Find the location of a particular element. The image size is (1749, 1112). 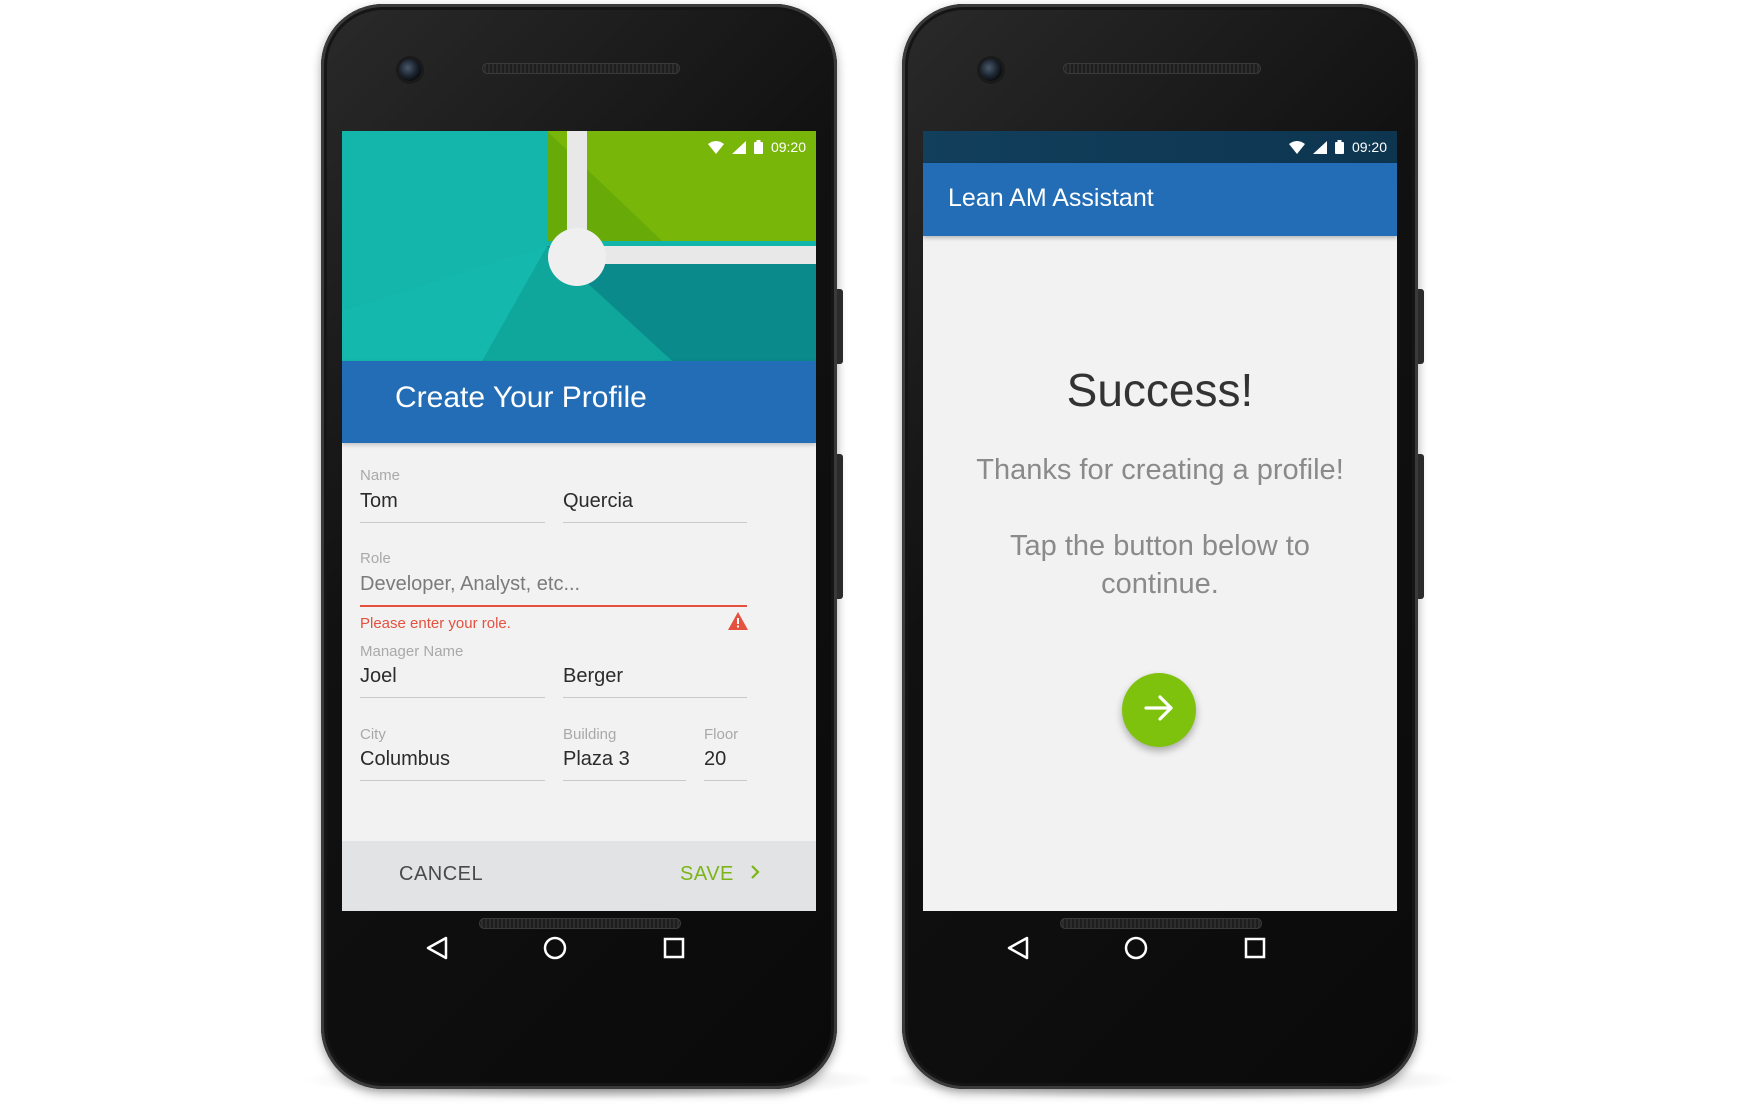

arrow-right-icon is located at coordinates (1159, 710).